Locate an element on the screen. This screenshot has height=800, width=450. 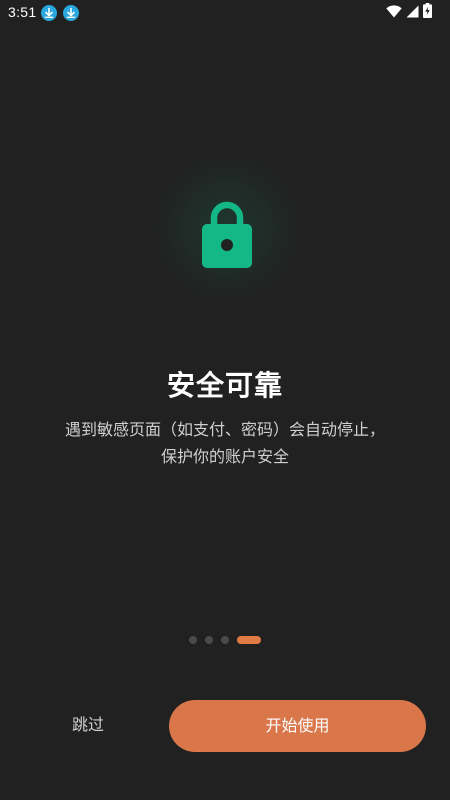
page-description: 遇到敏感页面（如支付、密码）会自动停止， 保护你的账户安全 is located at coordinates (225, 443).